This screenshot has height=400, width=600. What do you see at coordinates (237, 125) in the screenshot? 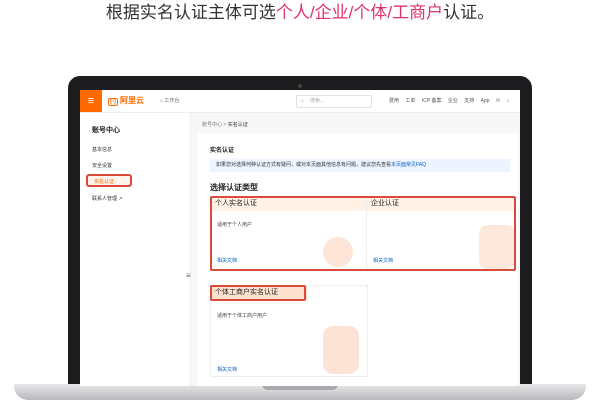
I see `breadcrumb-current: 实名认证` at bounding box center [237, 125].